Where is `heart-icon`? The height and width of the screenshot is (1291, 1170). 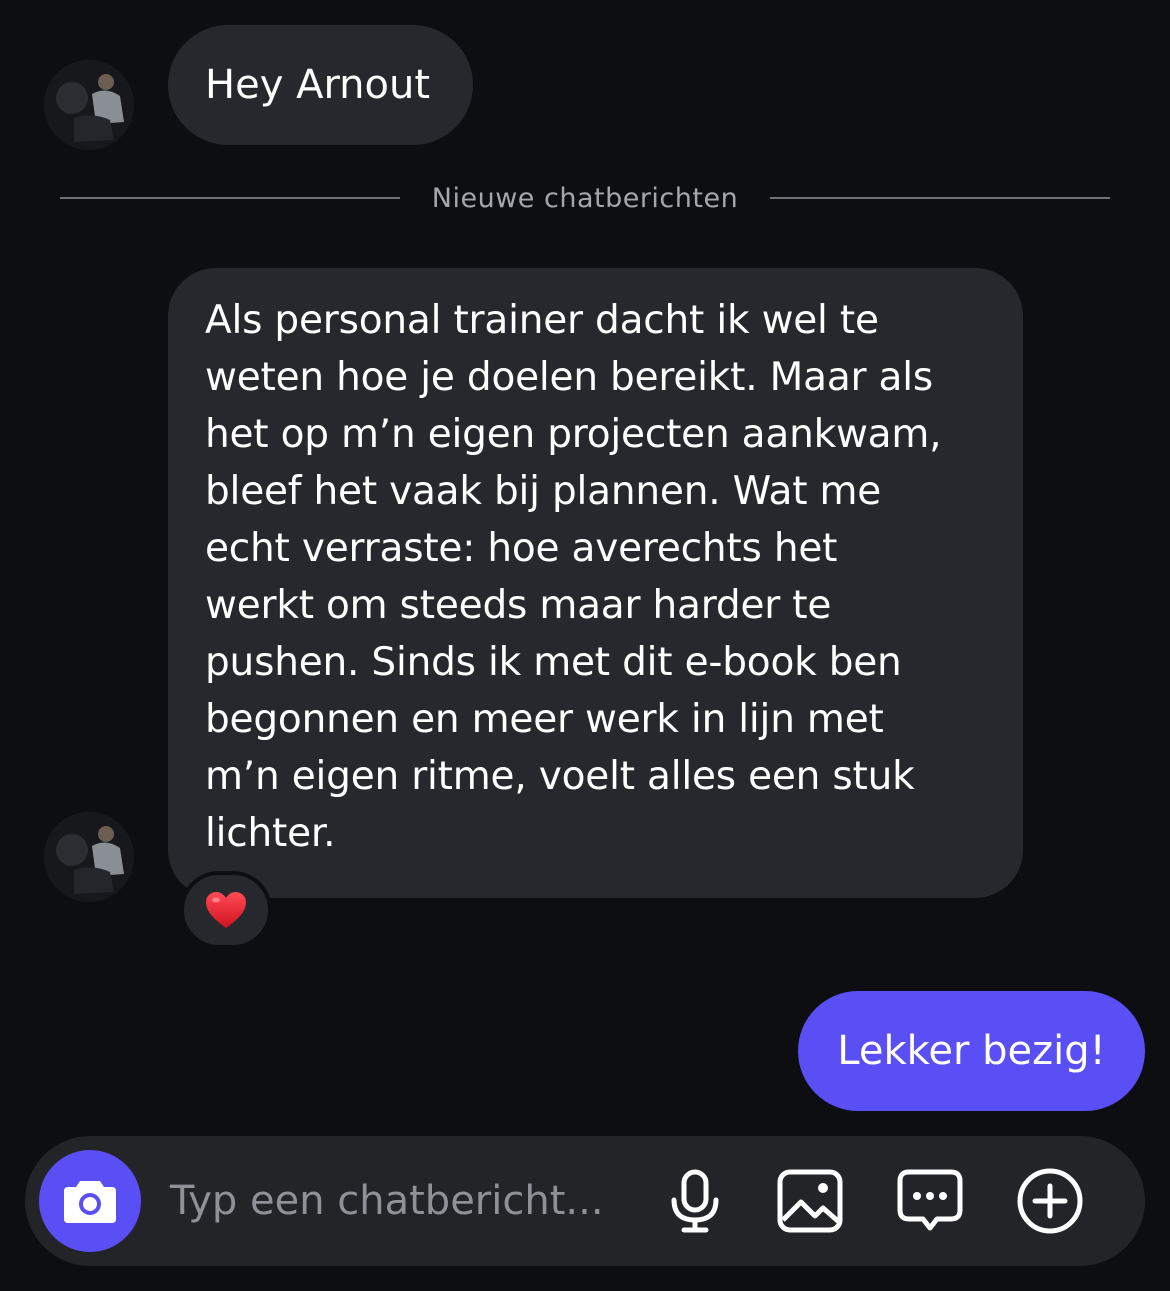
heart-icon is located at coordinates (226, 910).